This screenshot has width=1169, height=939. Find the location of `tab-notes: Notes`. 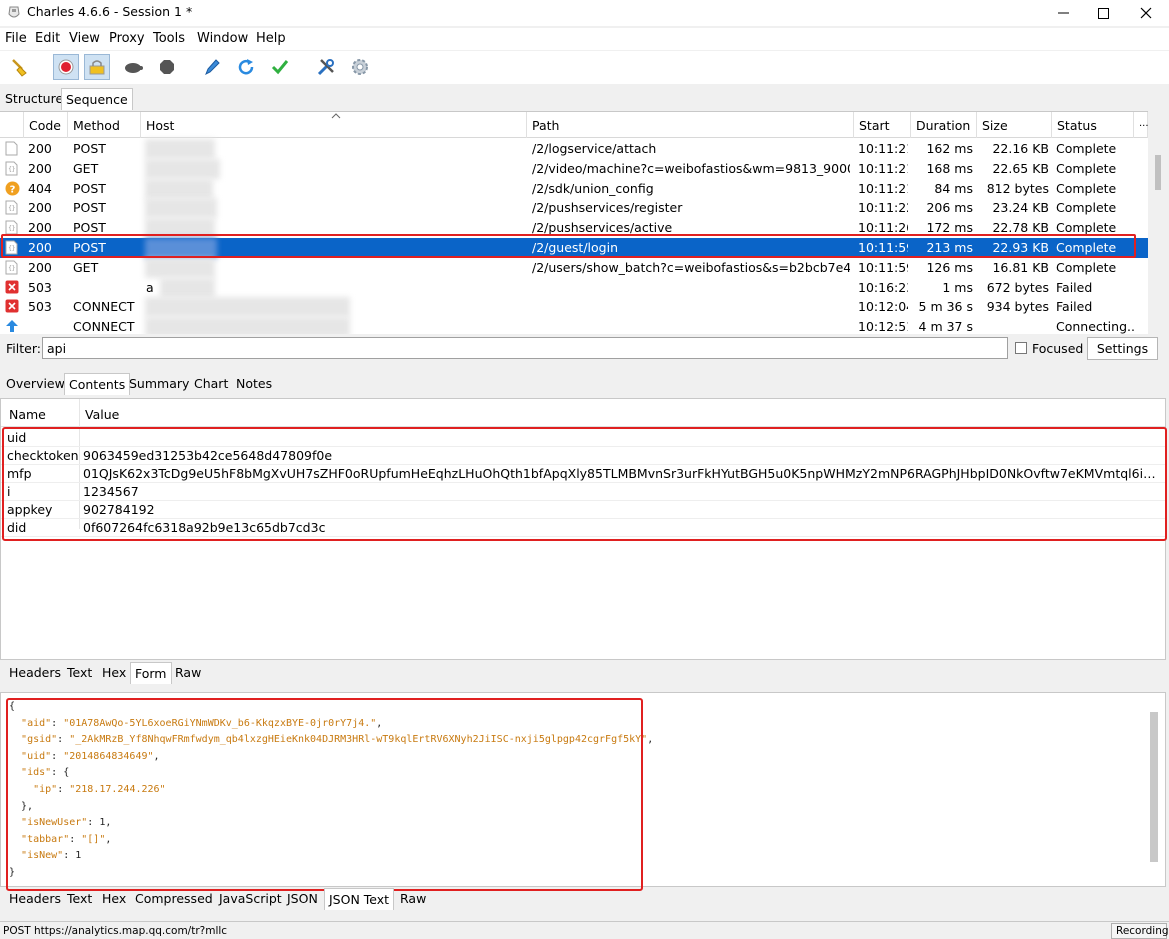

tab-notes: Notes is located at coordinates (254, 384).